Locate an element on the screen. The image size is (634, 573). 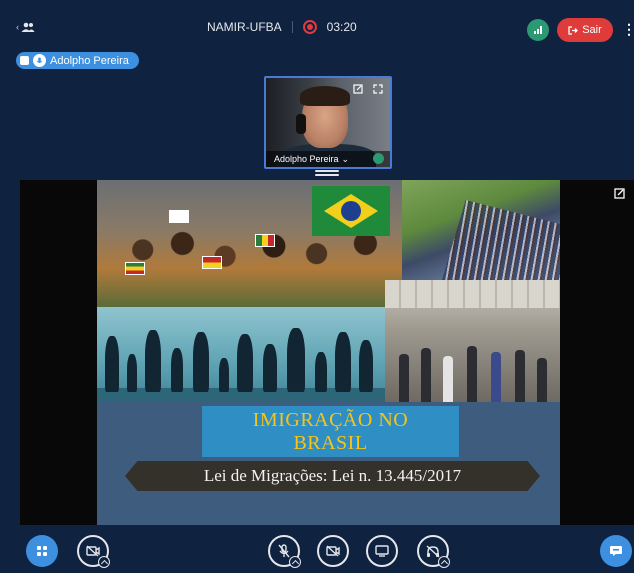
webcam-video: Adolpho Pereira ⌄ is located at coordinates (328, 122).